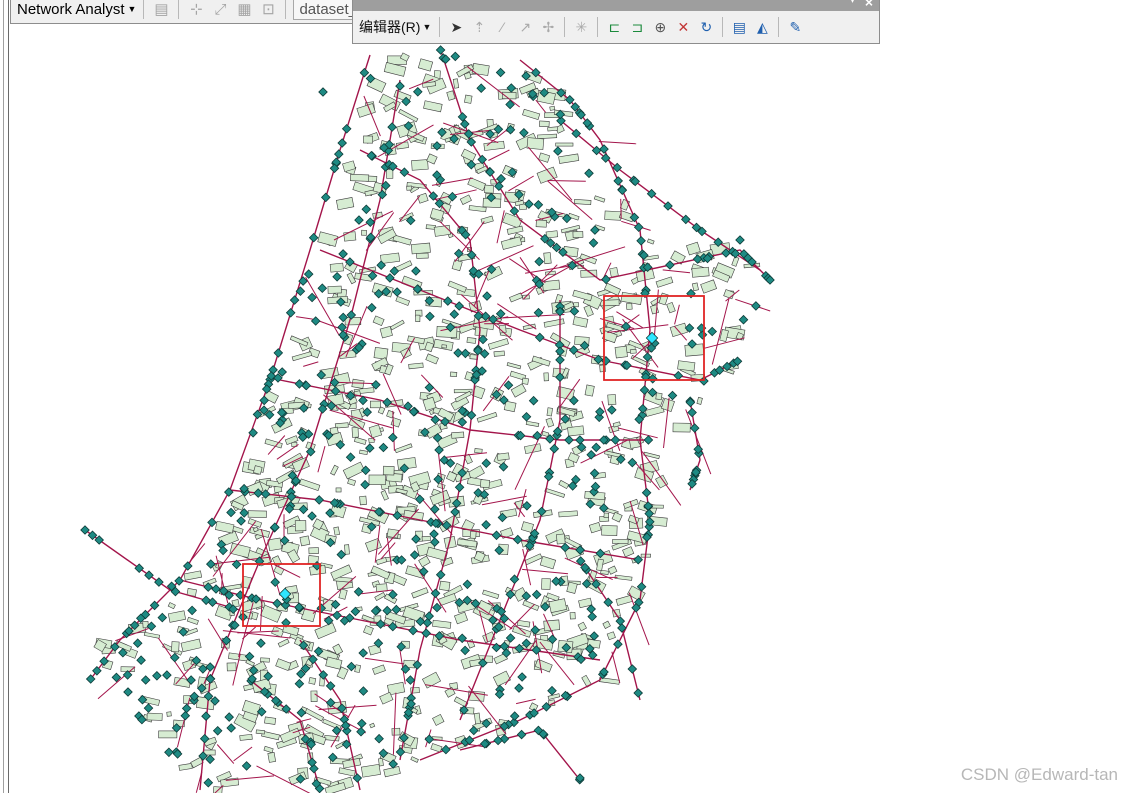 Image resolution: width=1122 pixels, height=793 pixels. What do you see at coordinates (548, 27) in the screenshot?
I see `midpoint-icon: ✢` at bounding box center [548, 27].